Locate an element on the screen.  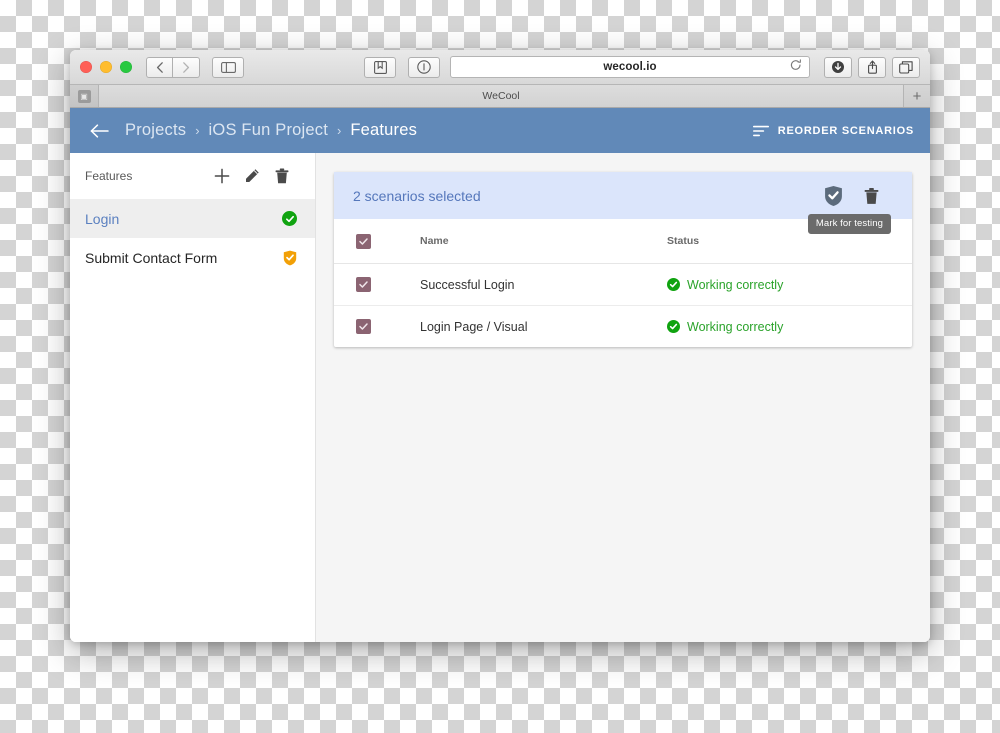
feature-status-testing-icon is located at coordinates (290, 258).